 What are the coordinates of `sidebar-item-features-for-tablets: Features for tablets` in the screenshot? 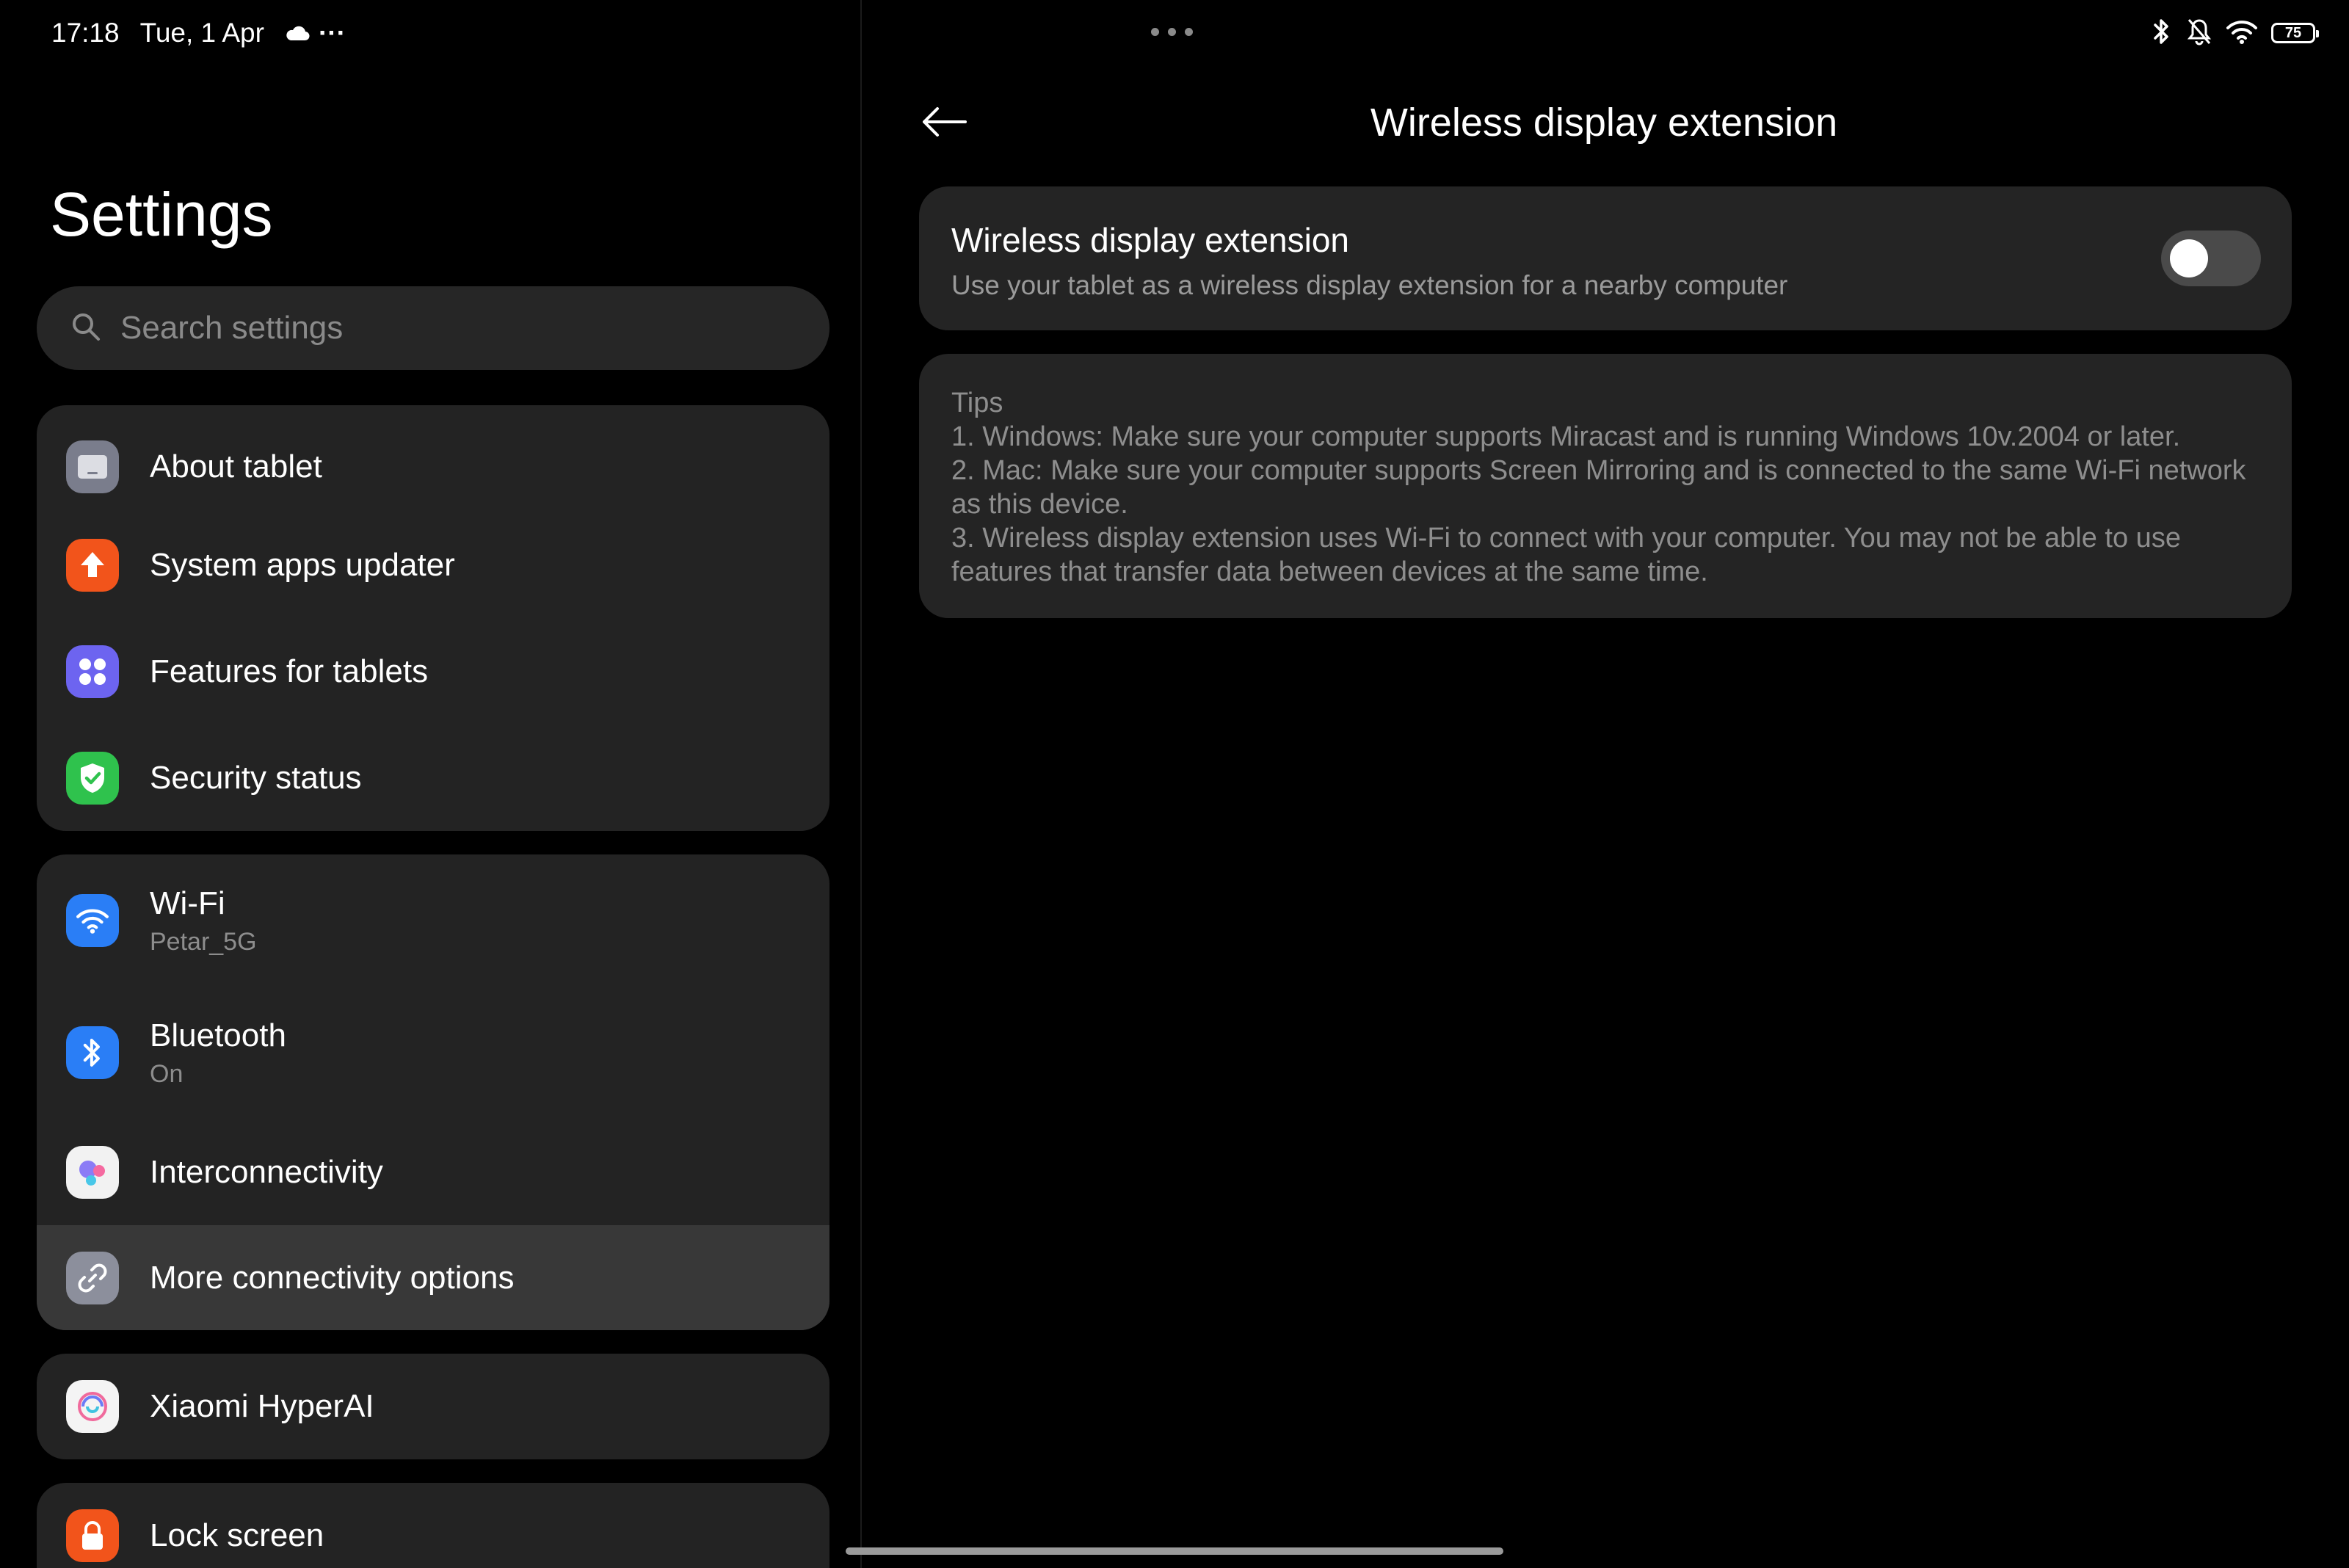 It's located at (433, 671).